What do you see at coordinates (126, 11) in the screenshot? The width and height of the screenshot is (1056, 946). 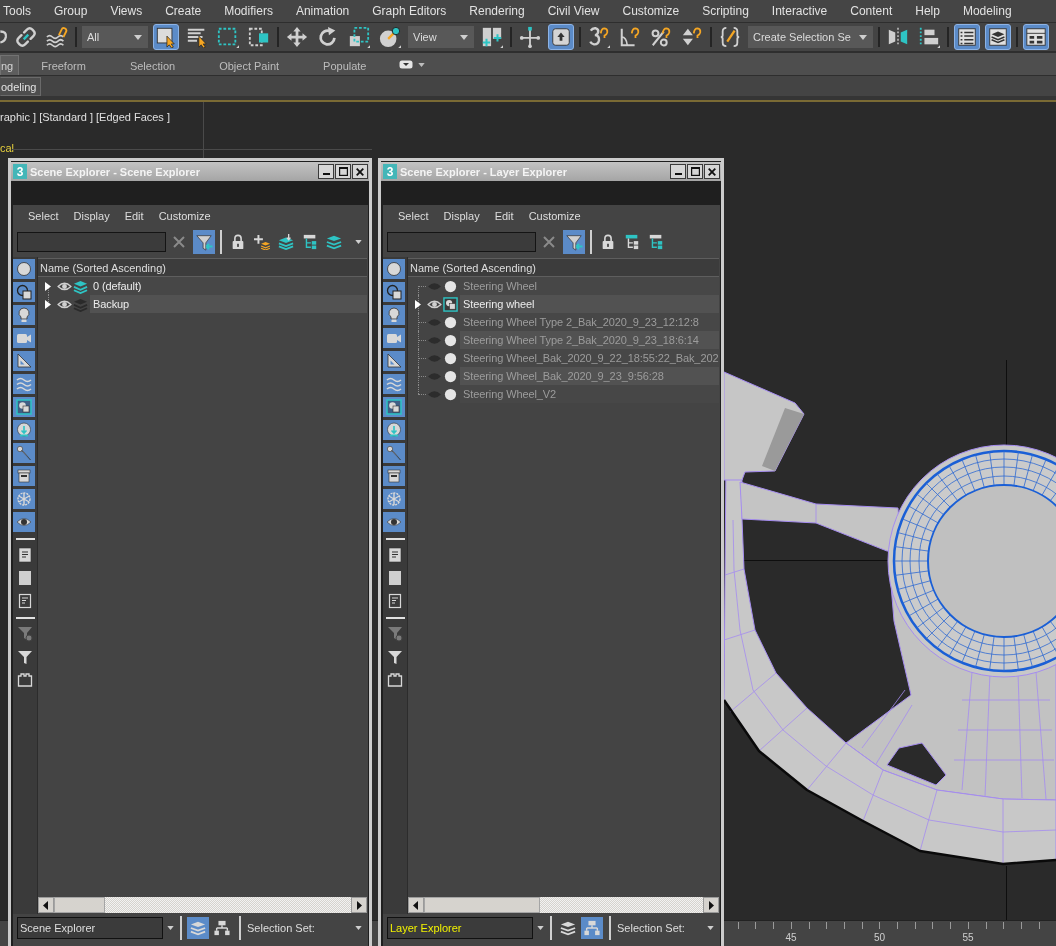 I see `menu-item: Views` at bounding box center [126, 11].